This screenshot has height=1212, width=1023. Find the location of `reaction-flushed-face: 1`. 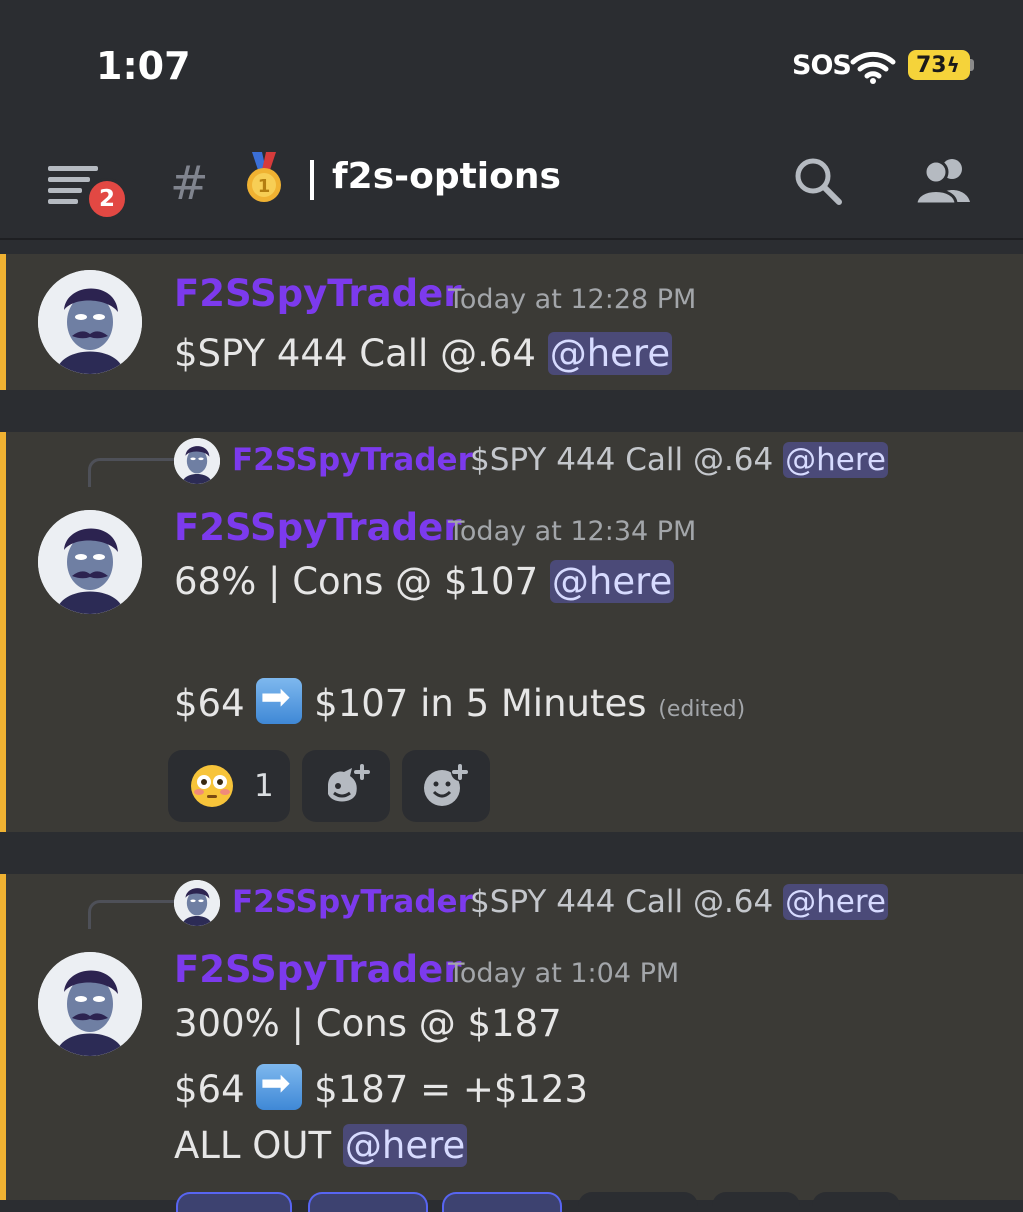

reaction-flushed-face: 1 is located at coordinates (229, 786).